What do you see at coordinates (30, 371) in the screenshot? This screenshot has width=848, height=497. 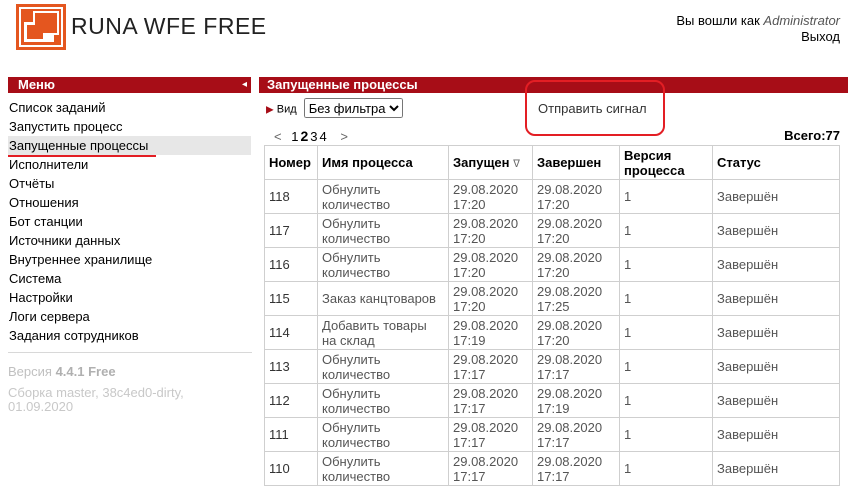 I see `version-label: Версия` at bounding box center [30, 371].